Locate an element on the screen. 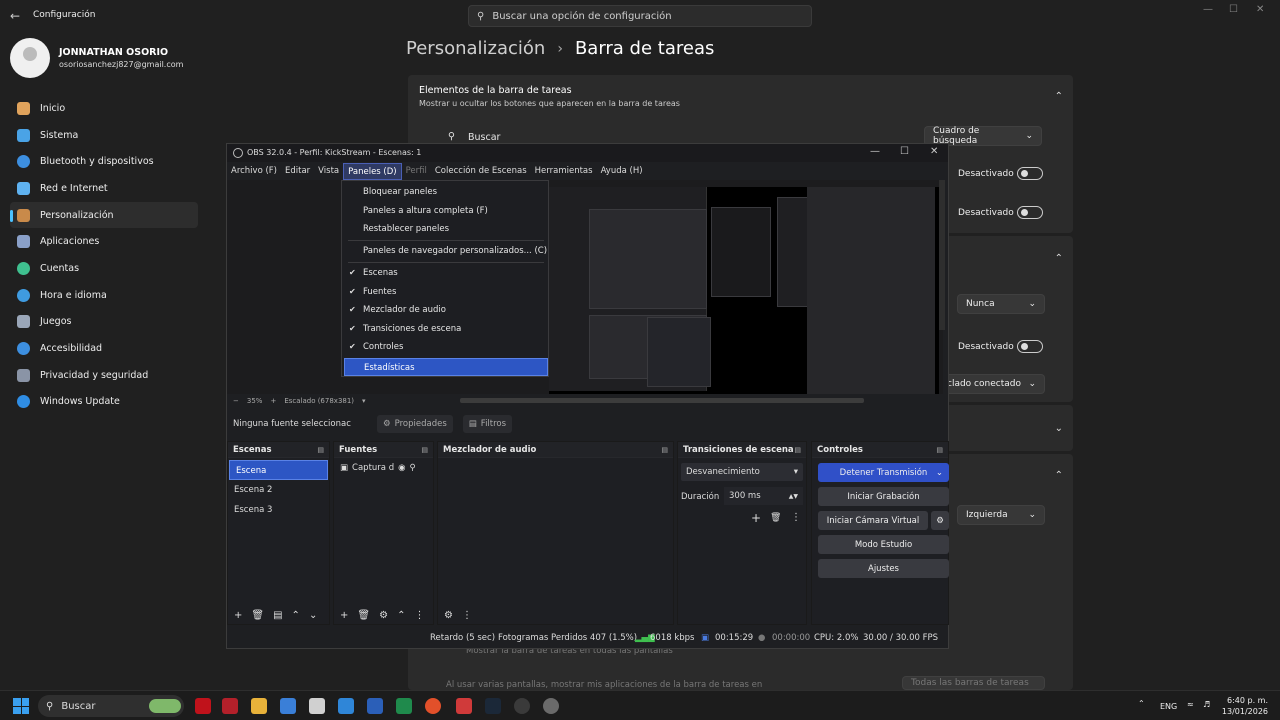 This screenshot has height=720, width=1280. sidebar-item-aplicaciones: Aplicaciones is located at coordinates (104, 241).